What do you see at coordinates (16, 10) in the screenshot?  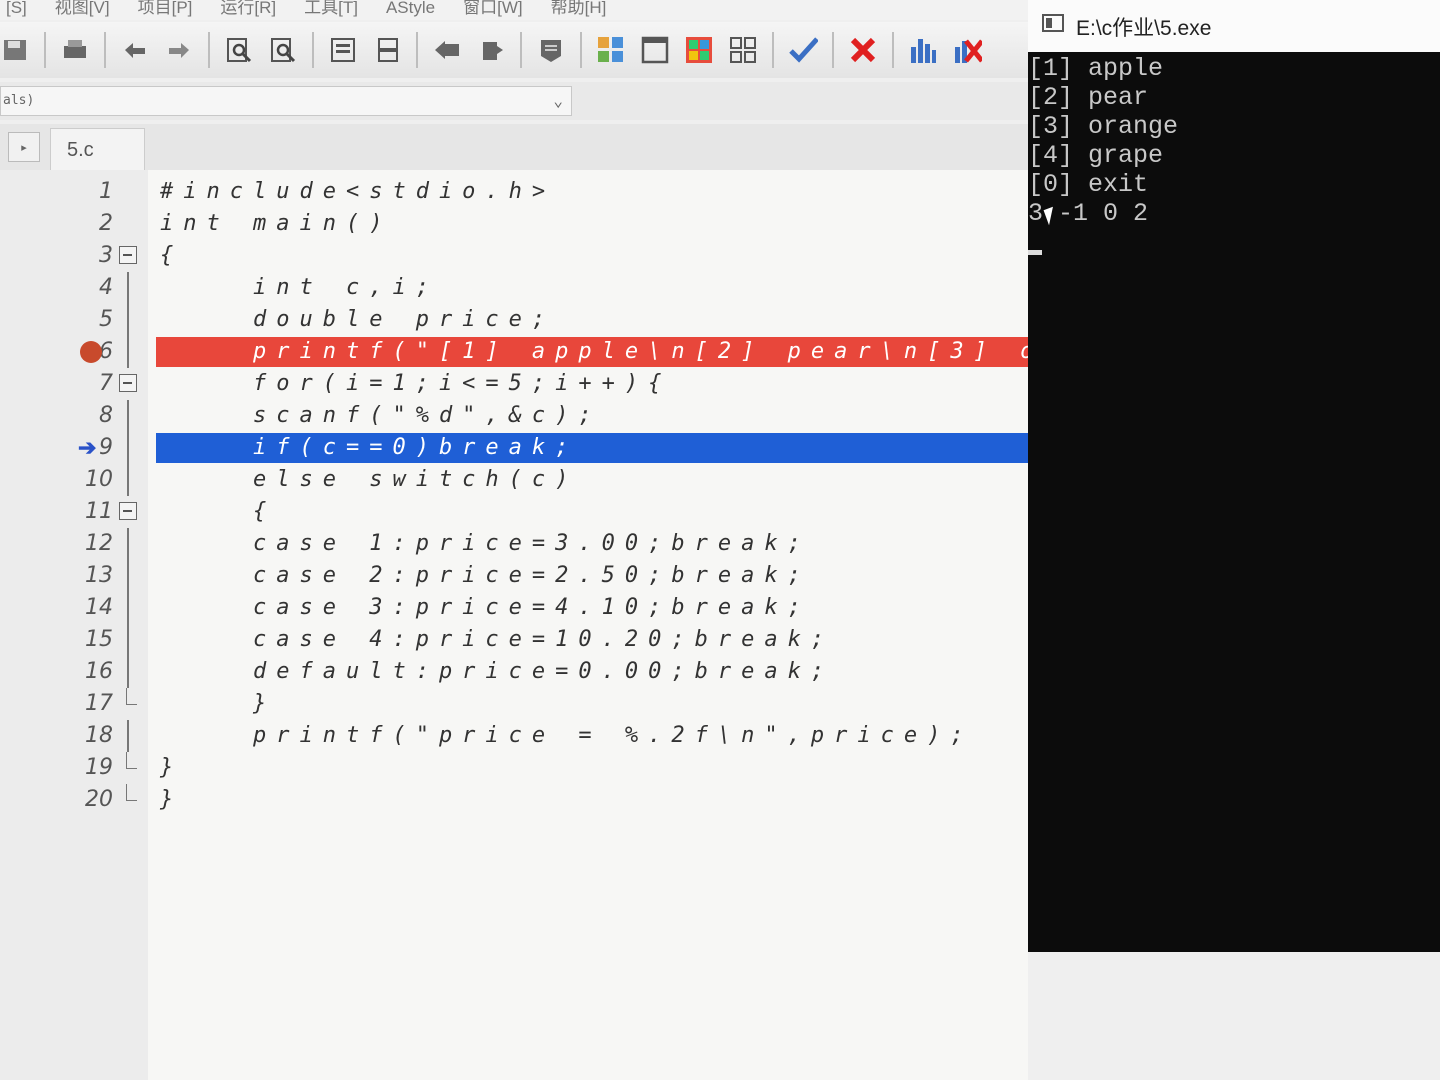 I see `menu-item-s: [S]` at bounding box center [16, 10].